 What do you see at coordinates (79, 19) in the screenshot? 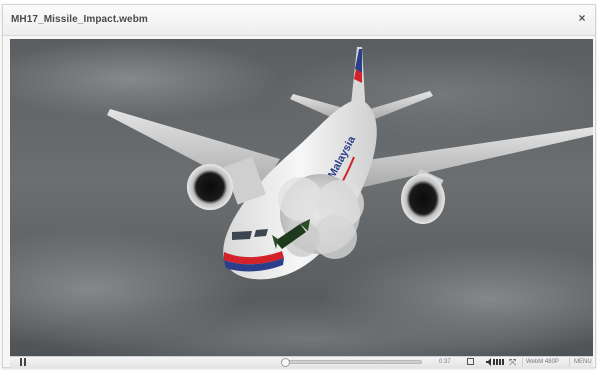
I see `dialog-title: MH17_Missile_Impact.webm` at bounding box center [79, 19].